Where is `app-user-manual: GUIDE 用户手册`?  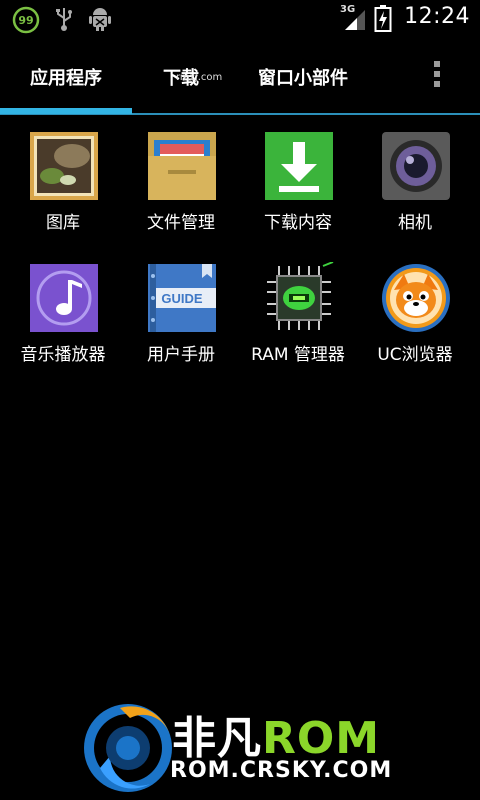 app-user-manual: GUIDE 用户手册 is located at coordinates (181, 312).